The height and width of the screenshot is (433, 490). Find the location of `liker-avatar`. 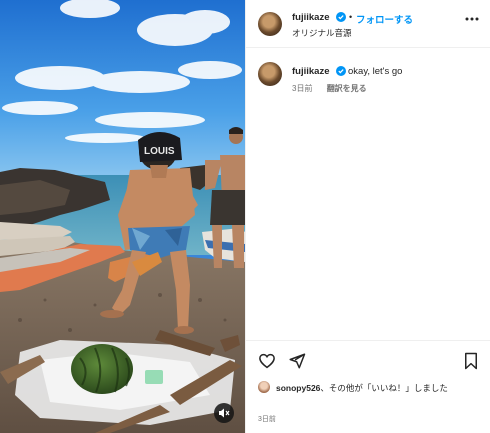

liker-avatar is located at coordinates (264, 387).